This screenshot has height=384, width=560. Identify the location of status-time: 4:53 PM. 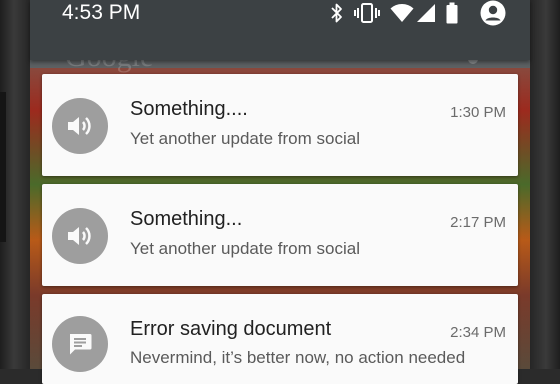
(101, 12).